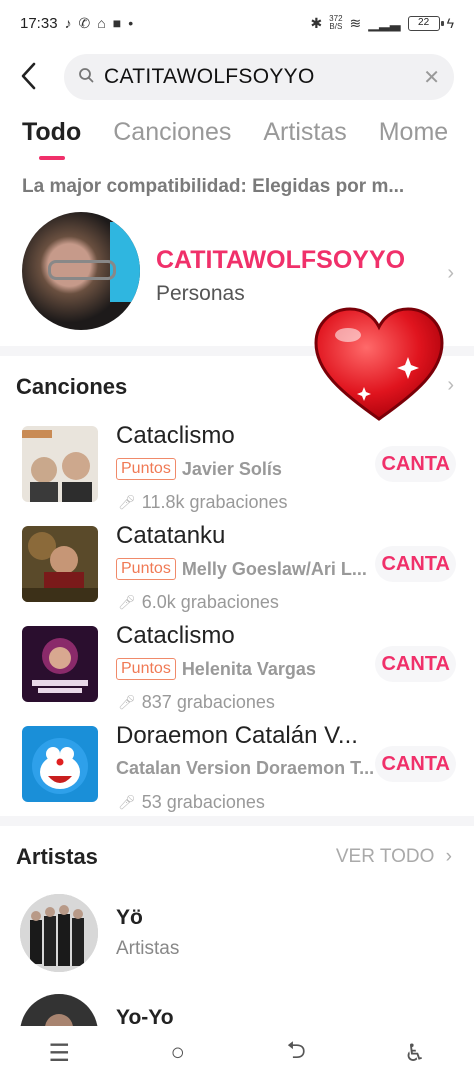 The height and width of the screenshot is (1080, 474). What do you see at coordinates (72, 386) in the screenshot?
I see `songs-section-title: Canciones` at bounding box center [72, 386].